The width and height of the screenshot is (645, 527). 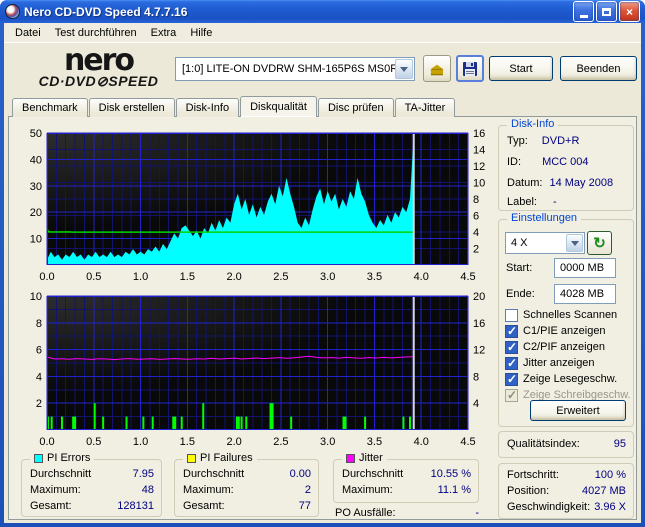 I want to click on pi-errors-max-value: 48, so click(x=147, y=490).